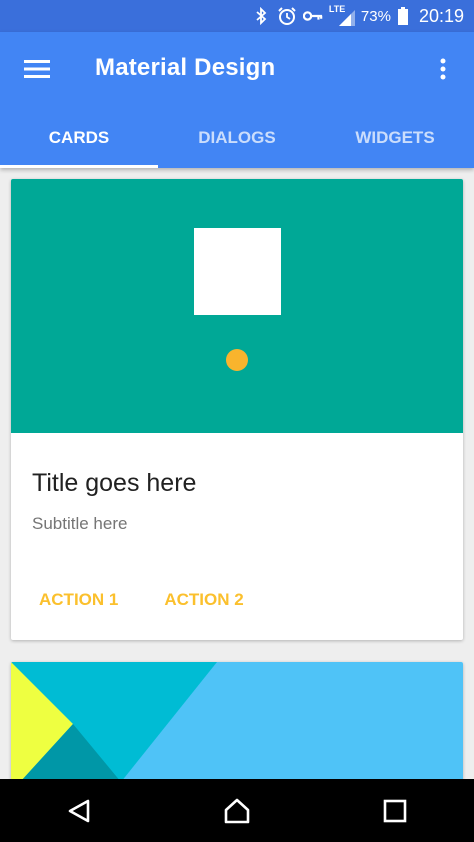  Describe the element at coordinates (78, 600) in the screenshot. I see `action-1-button: ACTION 1` at that location.